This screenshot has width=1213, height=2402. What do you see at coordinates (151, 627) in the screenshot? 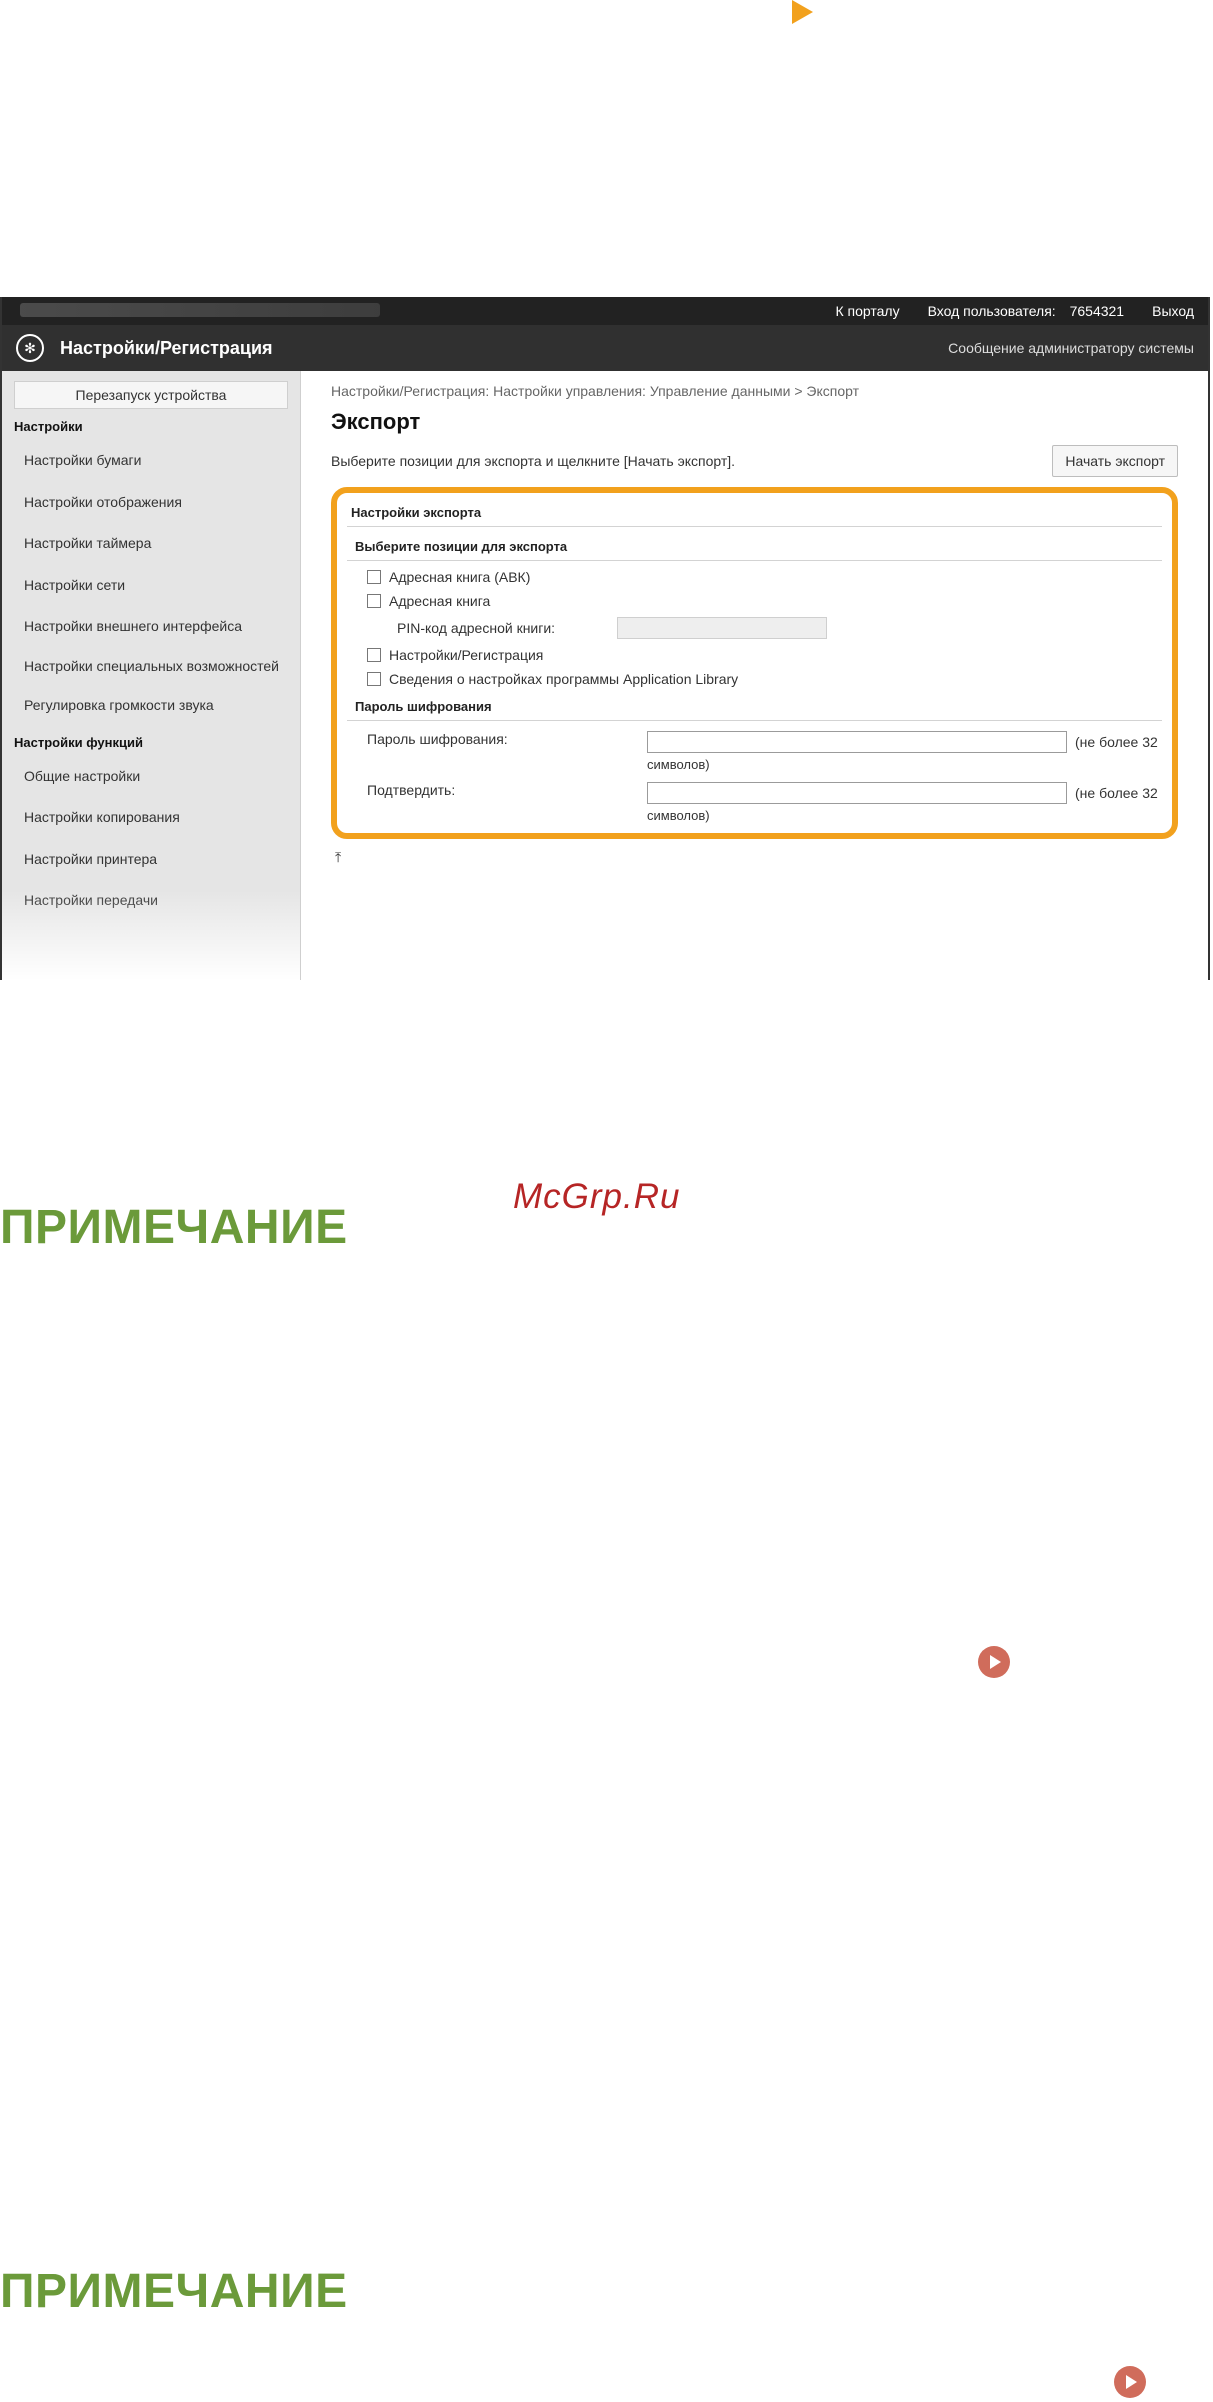
I see `sidebar-item-external-interface: Настройки внешнего интерфейса` at bounding box center [151, 627].